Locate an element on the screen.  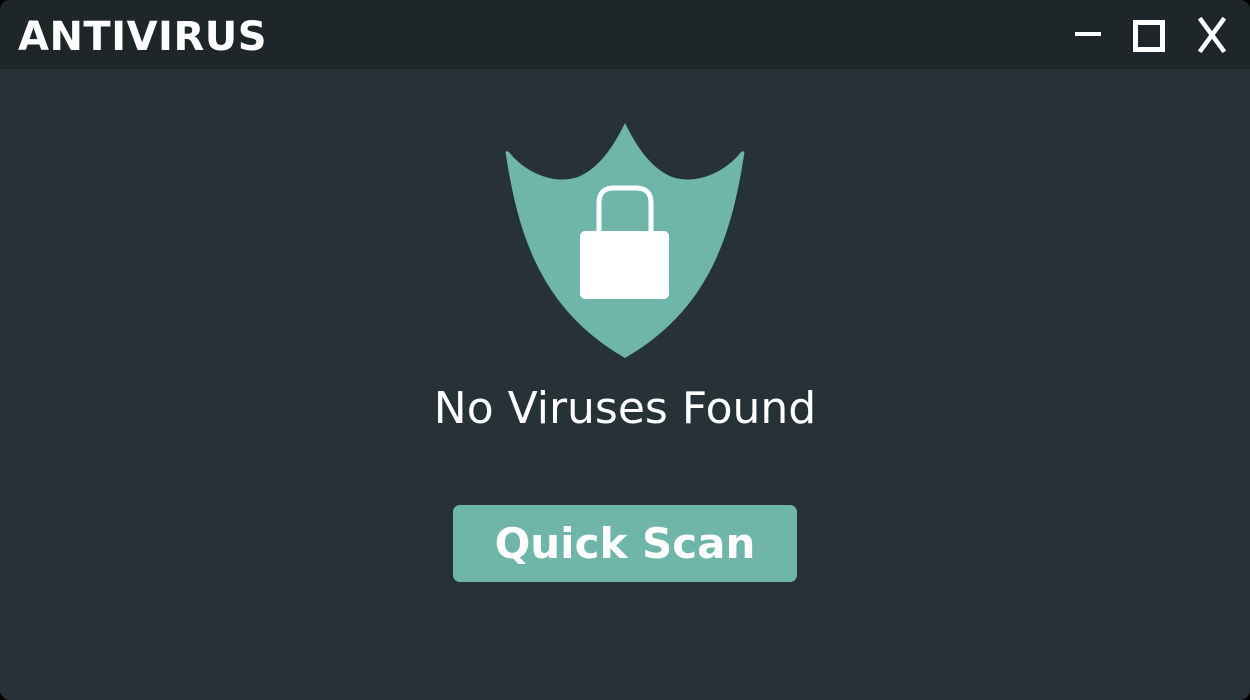
minimize-button is located at coordinates (1088, 35).